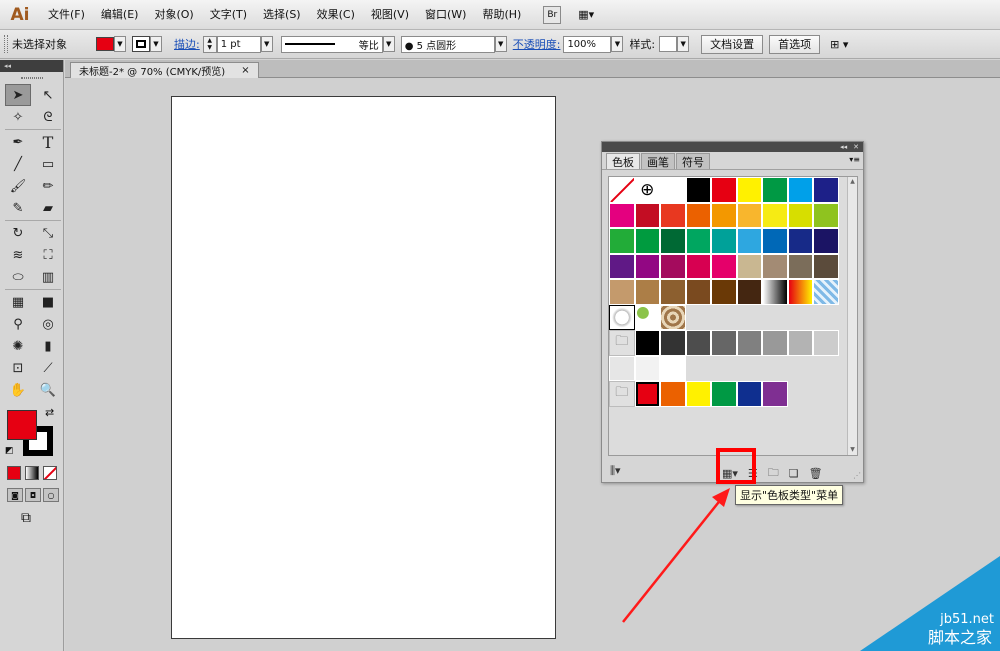 This screenshot has height=651, width=1000. Describe the element at coordinates (336, 15) in the screenshot. I see `menu-effect: 效果(C)` at that location.